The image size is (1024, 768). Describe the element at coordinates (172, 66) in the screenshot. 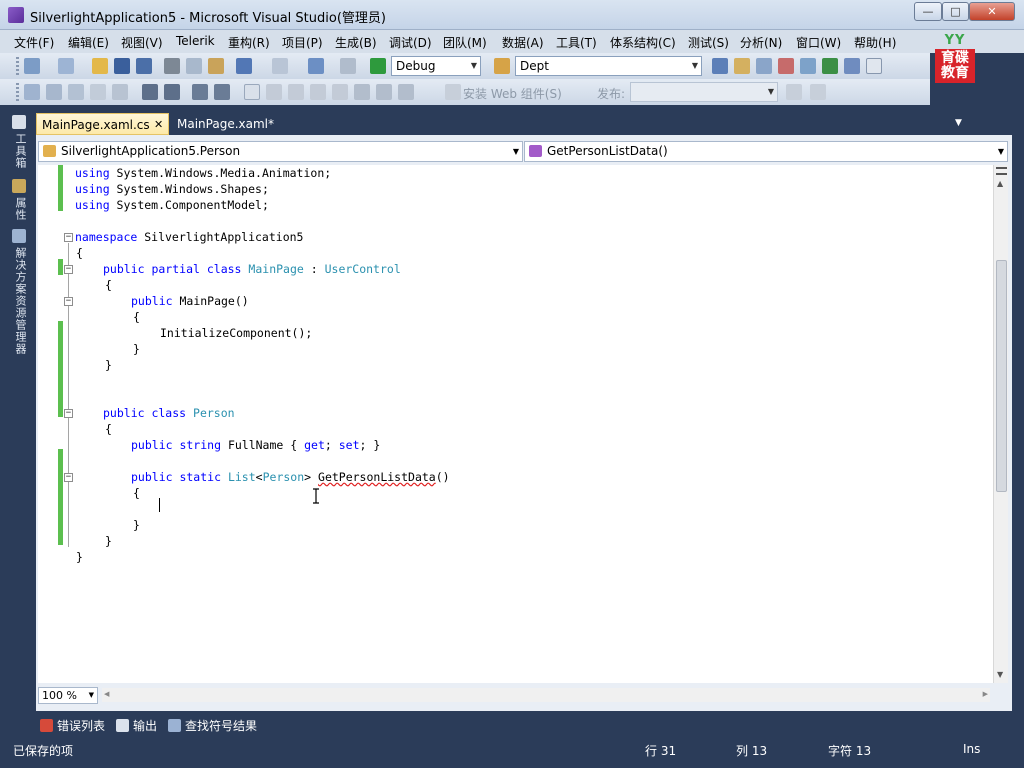

I see `cut-icon` at that location.